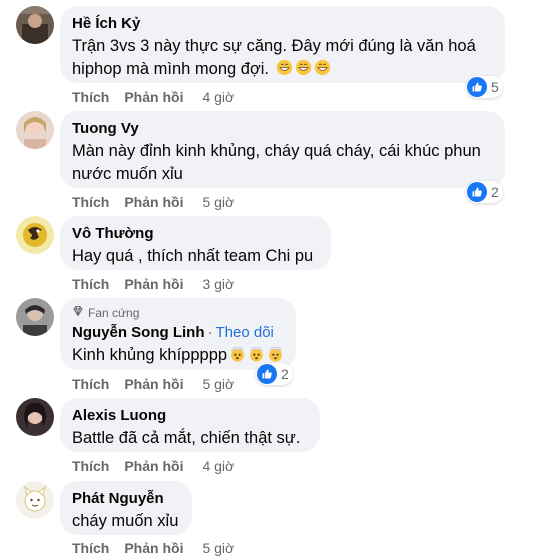 The width and height of the screenshot is (550, 560). I want to click on comment-text: Kinh khủng khíppppp, so click(150, 355).